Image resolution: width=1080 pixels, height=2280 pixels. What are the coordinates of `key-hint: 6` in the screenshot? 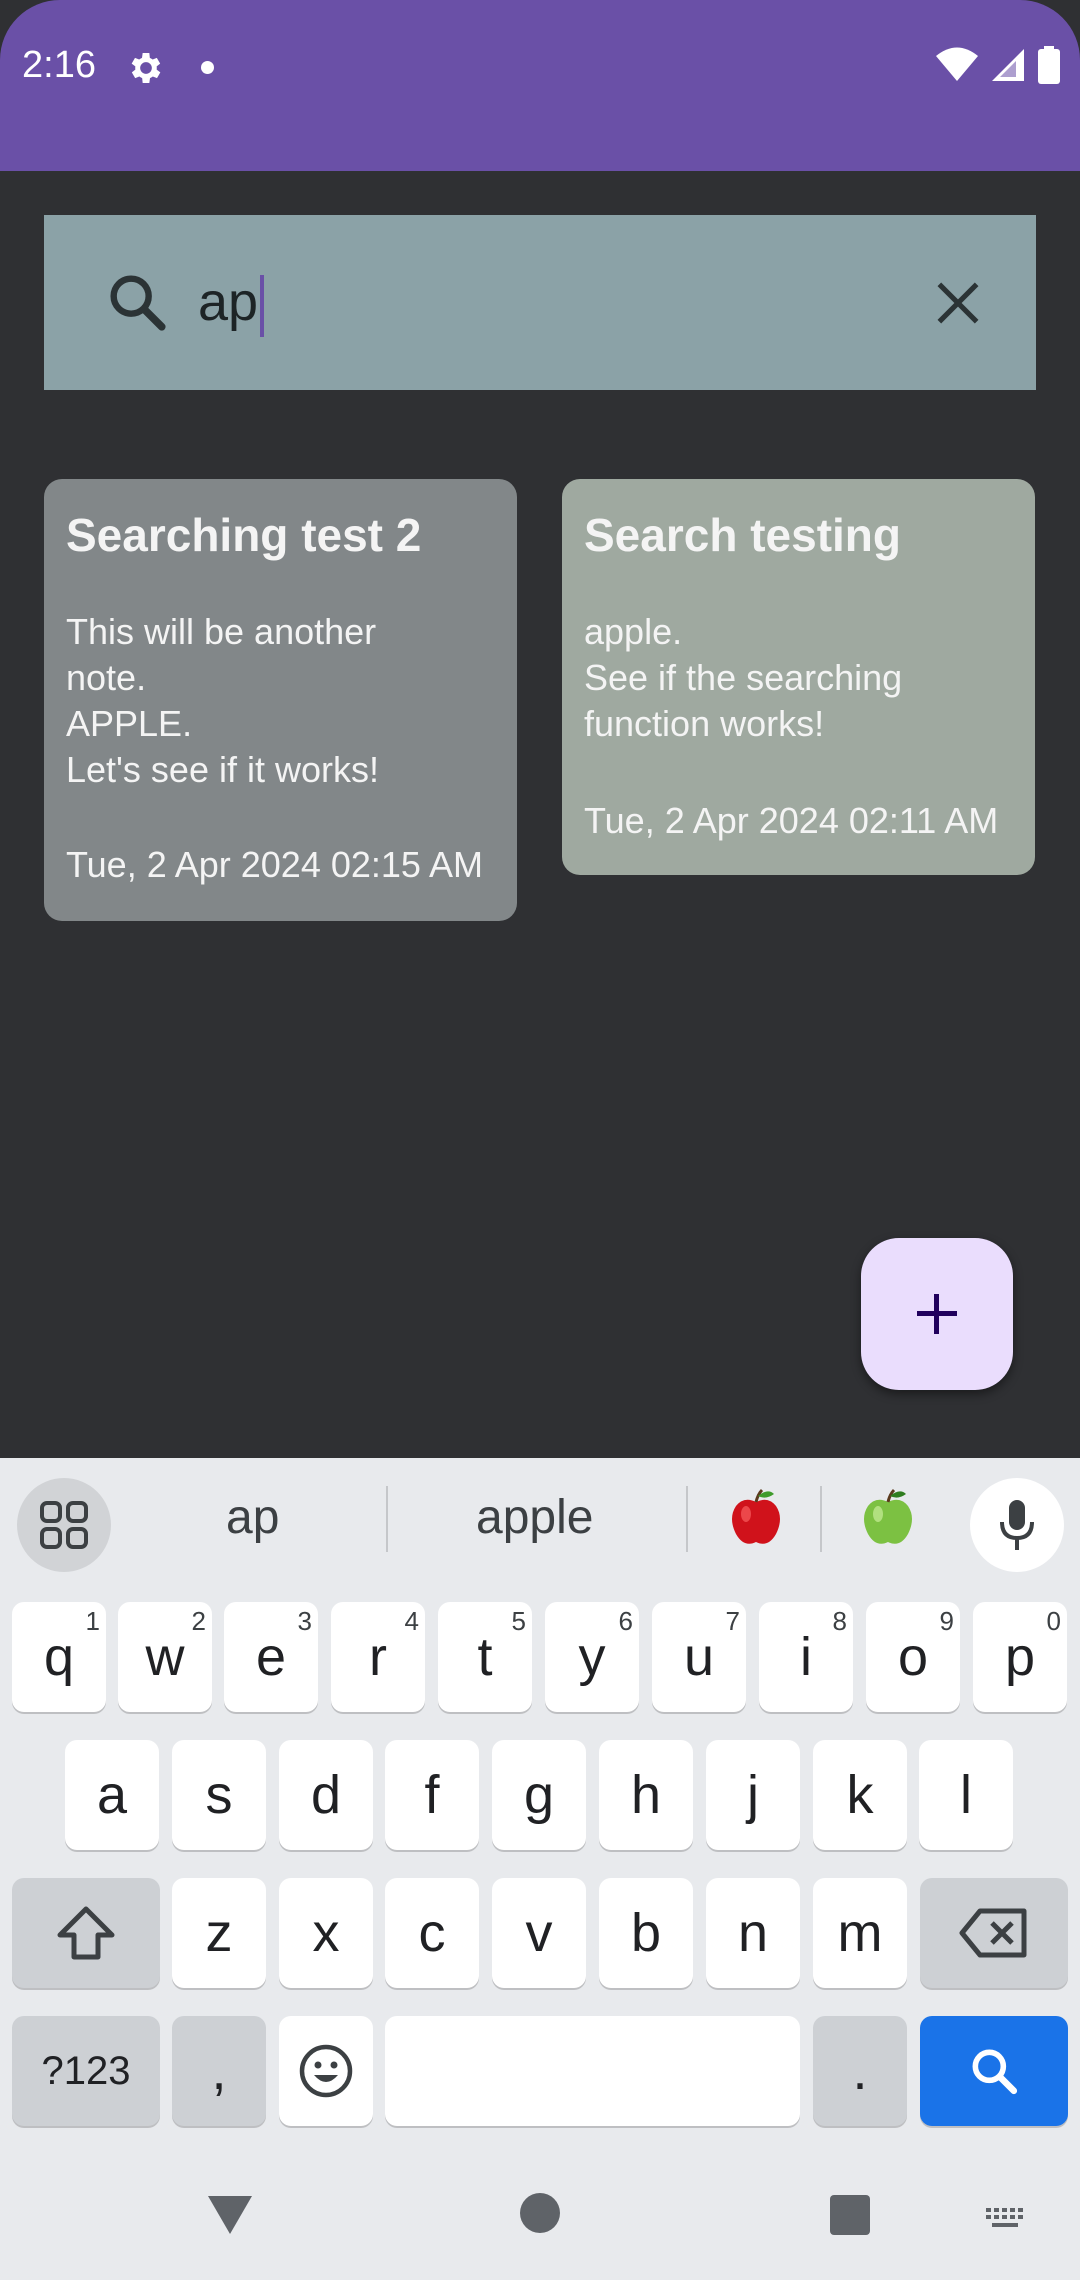 It's located at (625, 1621).